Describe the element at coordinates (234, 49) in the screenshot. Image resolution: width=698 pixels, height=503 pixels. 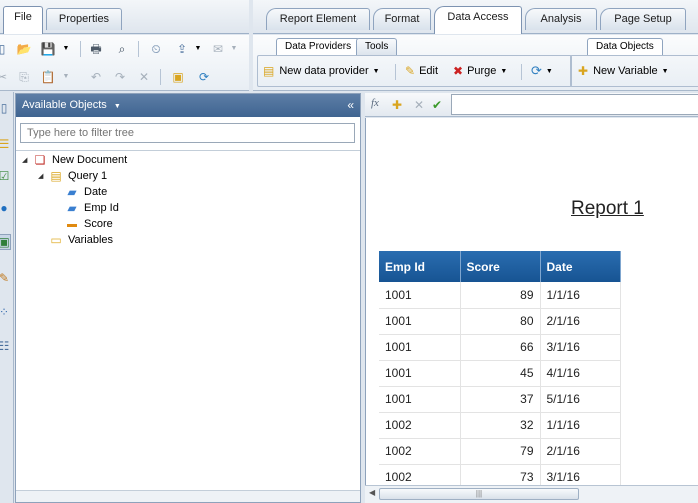
I see `email-dropdown-icon: ▼` at that location.